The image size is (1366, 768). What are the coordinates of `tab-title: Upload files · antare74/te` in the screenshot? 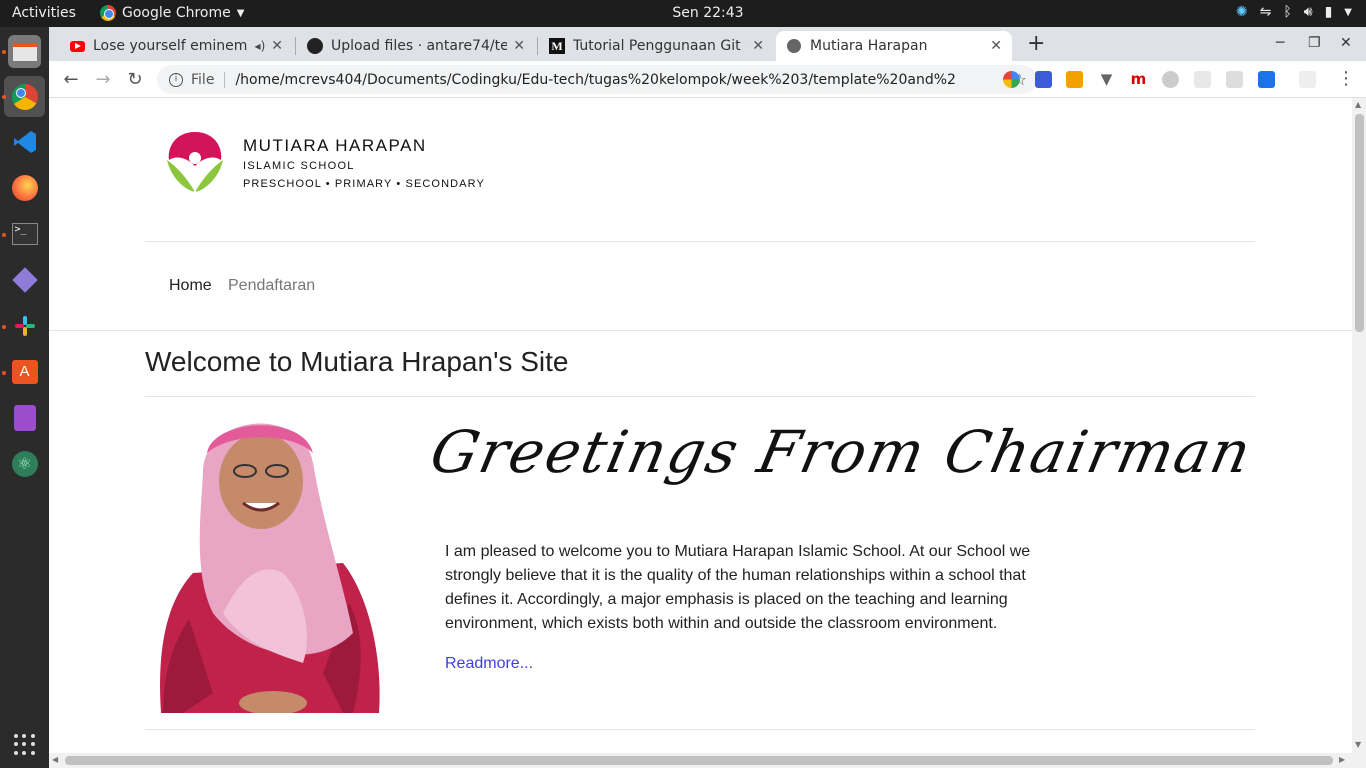 It's located at (419, 46).